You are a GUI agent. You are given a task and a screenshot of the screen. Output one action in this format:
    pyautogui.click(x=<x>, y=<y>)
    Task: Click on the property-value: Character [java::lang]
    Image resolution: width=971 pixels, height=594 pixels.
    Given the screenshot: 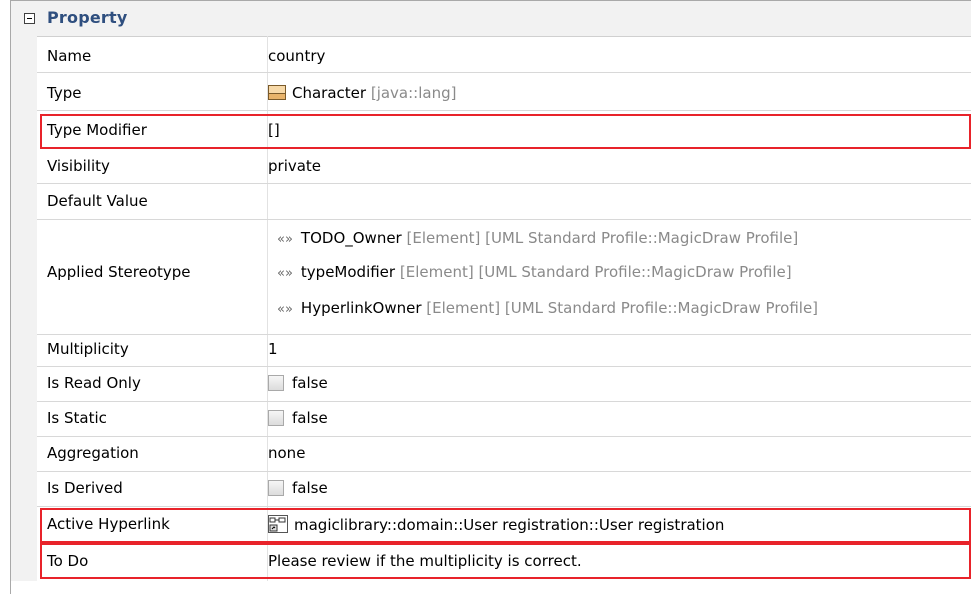 What is the action you would take?
    pyautogui.click(x=362, y=93)
    